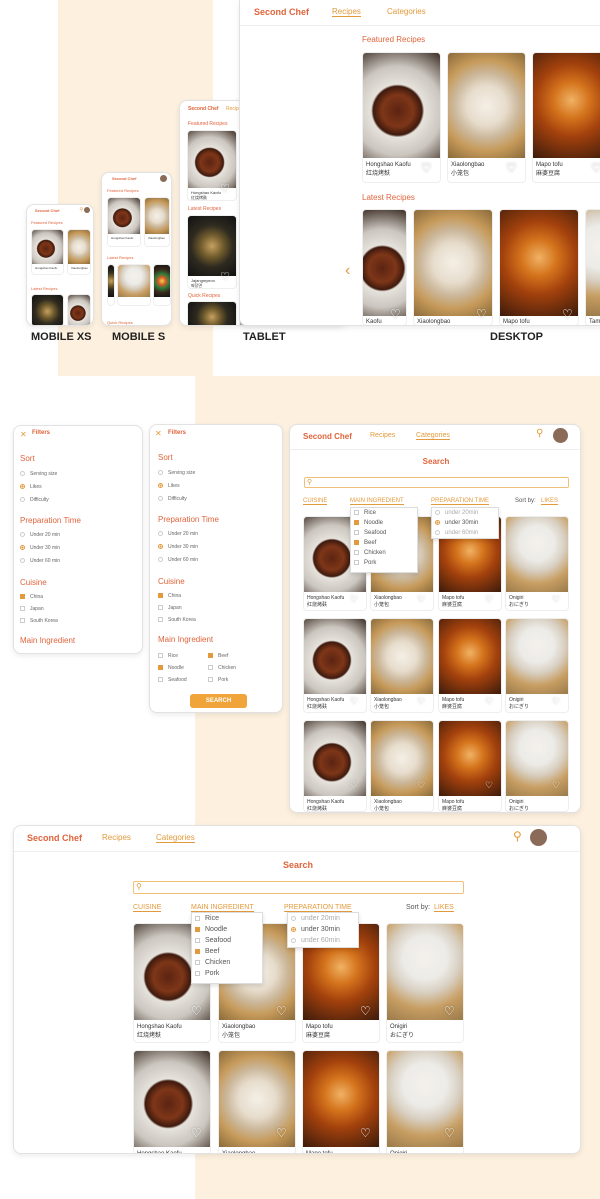 This screenshot has height=1199, width=600. Describe the element at coordinates (257, 1101) in the screenshot. I see `recipe-card: ♡ Xiaolongbao` at that location.